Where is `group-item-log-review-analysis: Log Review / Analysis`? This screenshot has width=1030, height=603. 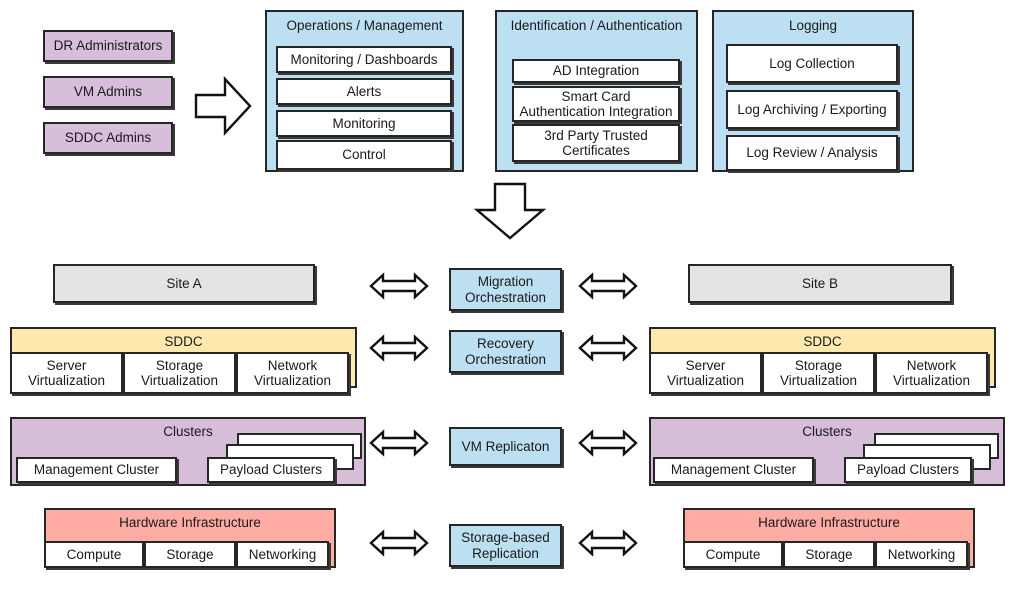 group-item-log-review-analysis: Log Review / Analysis is located at coordinates (812, 153).